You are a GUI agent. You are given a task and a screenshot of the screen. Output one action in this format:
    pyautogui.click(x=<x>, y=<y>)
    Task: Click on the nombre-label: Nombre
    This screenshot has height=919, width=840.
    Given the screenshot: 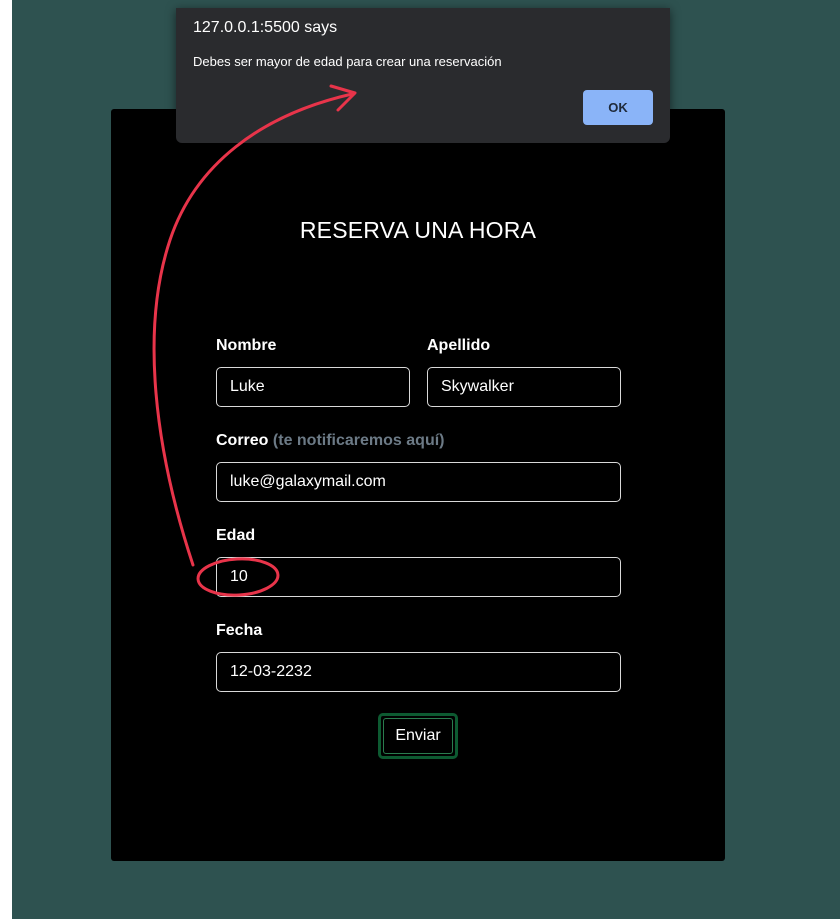 What is the action you would take?
    pyautogui.click(x=246, y=345)
    